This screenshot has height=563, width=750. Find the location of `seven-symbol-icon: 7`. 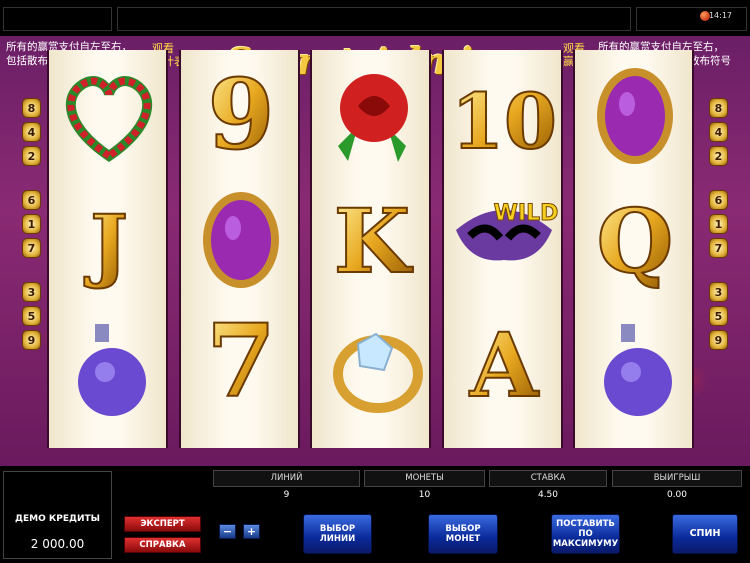

seven-symbol-icon: 7 is located at coordinates (241, 364).